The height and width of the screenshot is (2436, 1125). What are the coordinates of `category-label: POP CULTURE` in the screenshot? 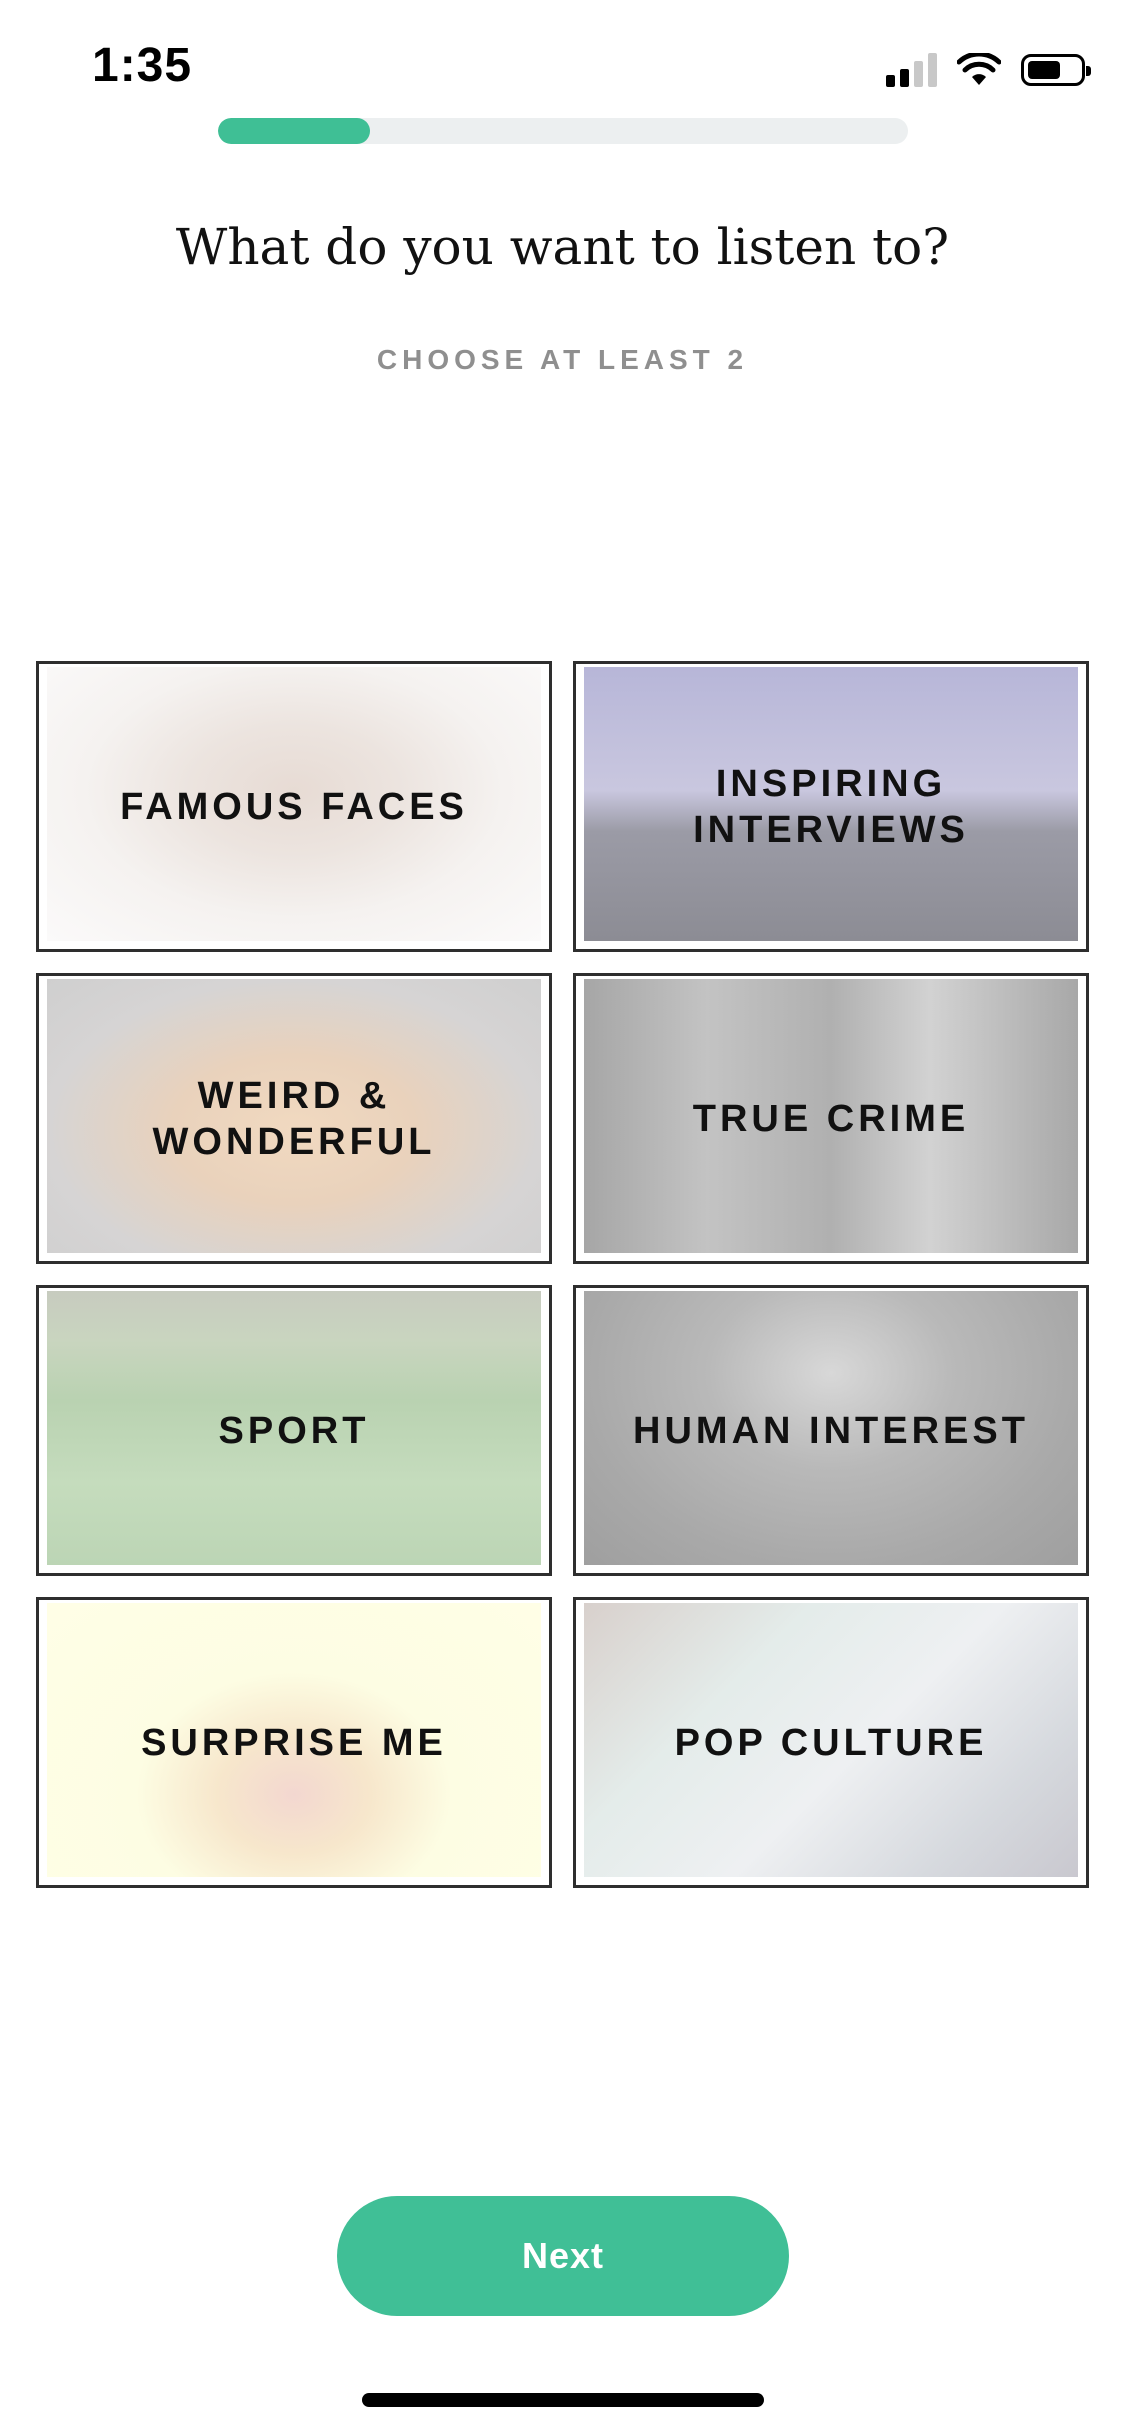 It's located at (831, 1742).